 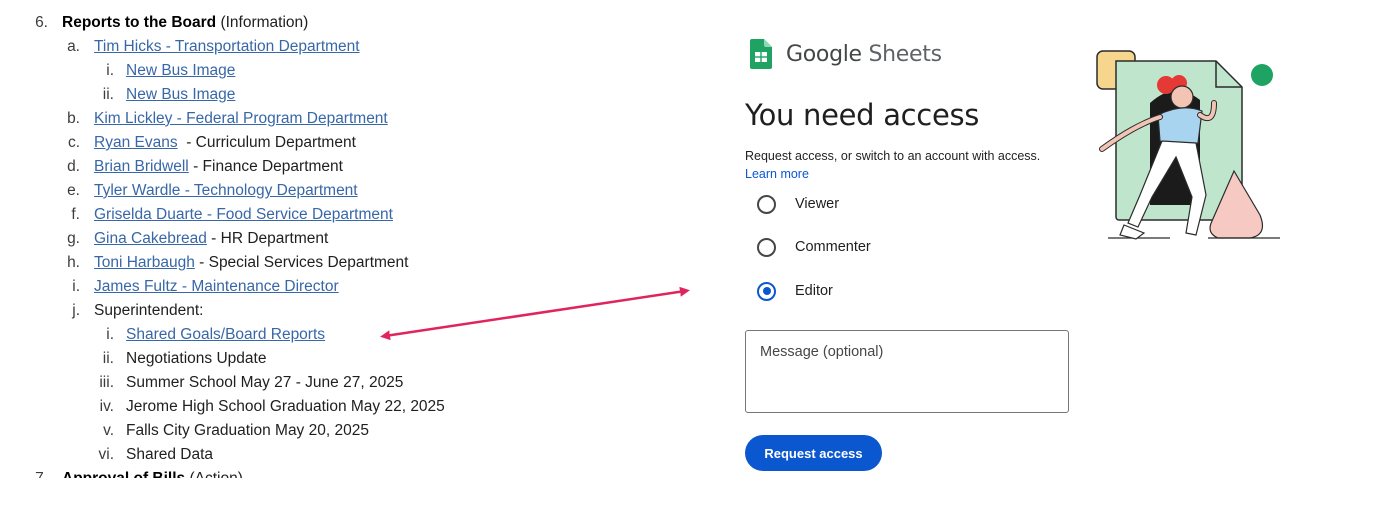 What do you see at coordinates (73, 238) in the screenshot?
I see `list-marker: g.` at bounding box center [73, 238].